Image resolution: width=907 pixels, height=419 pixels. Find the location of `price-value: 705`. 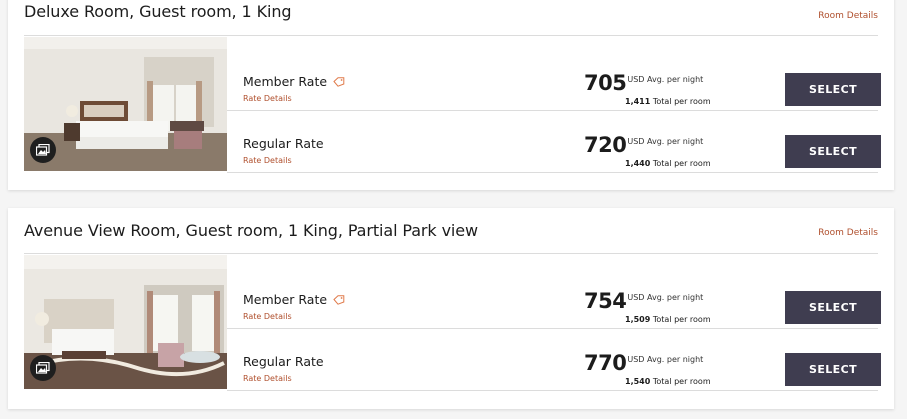

price-value: 705 is located at coordinates (605, 83).